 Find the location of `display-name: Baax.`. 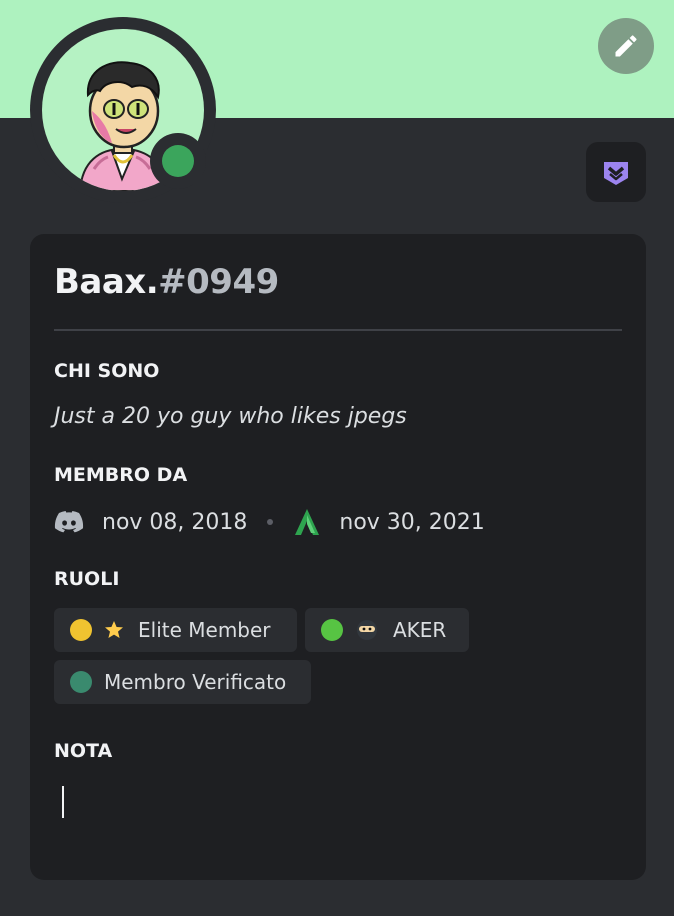

display-name: Baax. is located at coordinates (106, 282).